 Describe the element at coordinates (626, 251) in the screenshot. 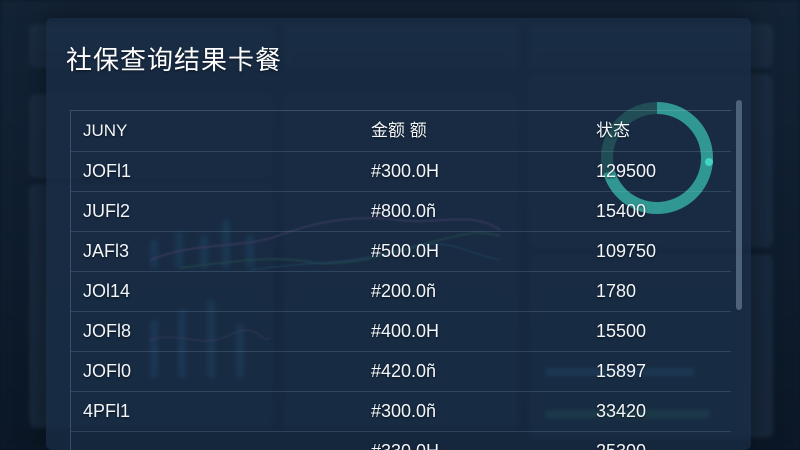

I see `row-status: 109750` at that location.